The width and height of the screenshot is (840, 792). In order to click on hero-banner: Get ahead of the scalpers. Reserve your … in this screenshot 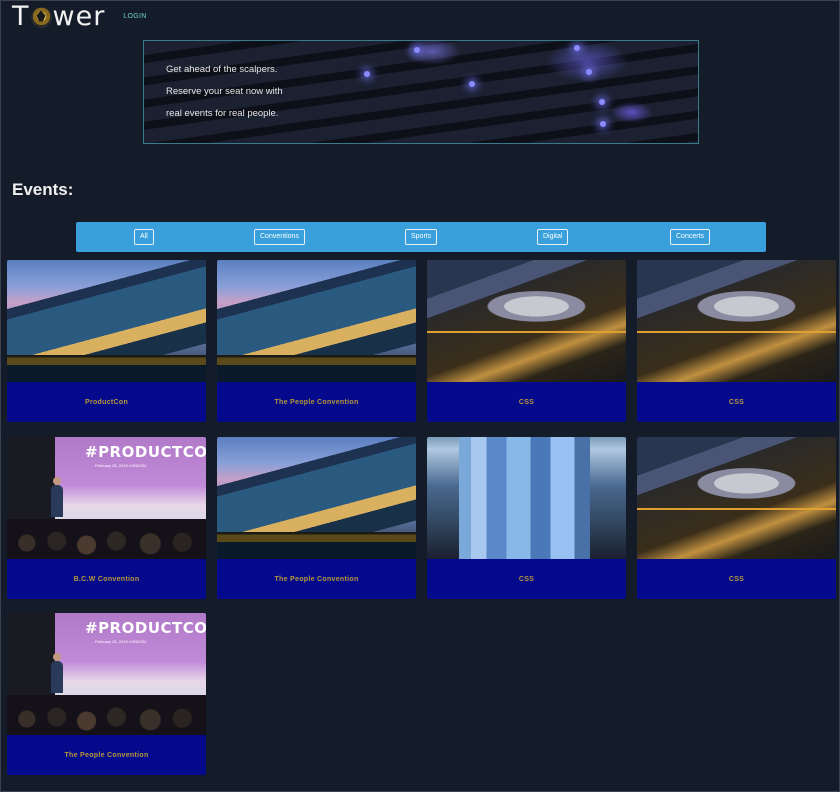, I will do `click(421, 92)`.